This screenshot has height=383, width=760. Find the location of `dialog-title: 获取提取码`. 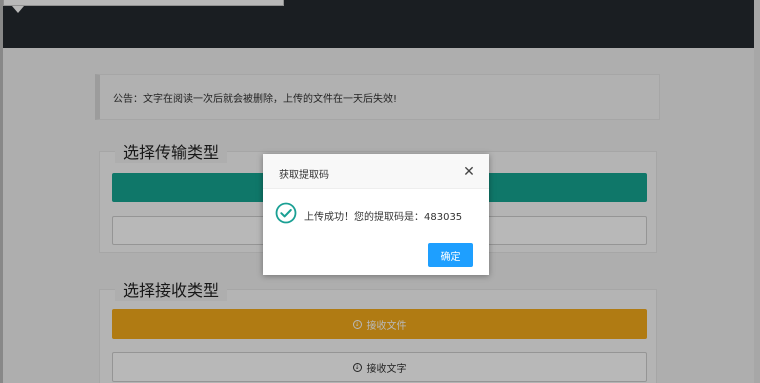

dialog-title: 获取提取码 is located at coordinates (304, 175).